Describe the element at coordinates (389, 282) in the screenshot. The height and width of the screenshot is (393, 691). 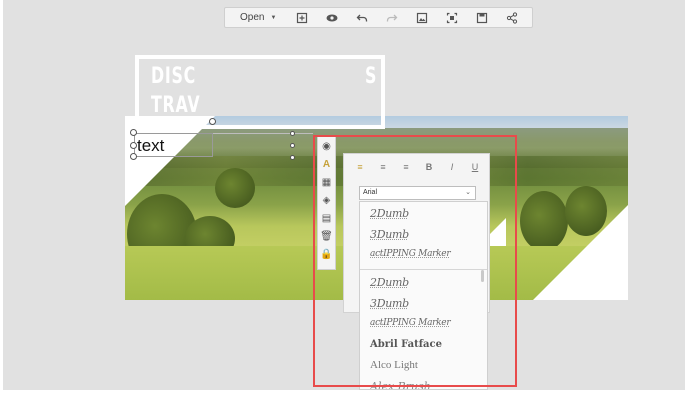
I see `font-option: 2Dumb` at that location.